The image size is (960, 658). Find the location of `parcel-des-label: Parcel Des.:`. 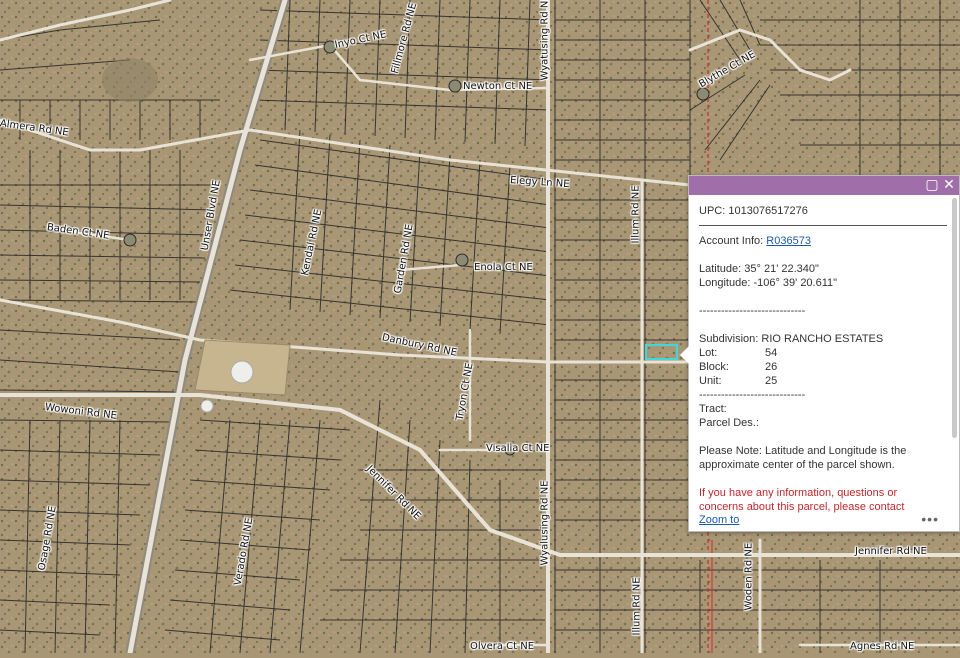

parcel-des-label: Parcel Des.: is located at coordinates (729, 423).